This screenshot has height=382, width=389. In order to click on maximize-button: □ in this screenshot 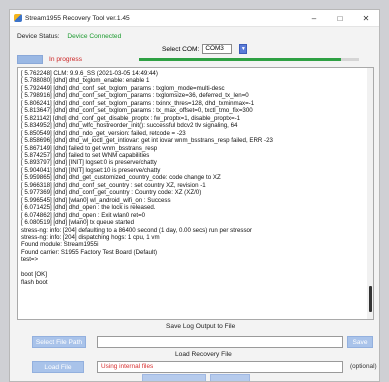, I will do `click(340, 18)`.